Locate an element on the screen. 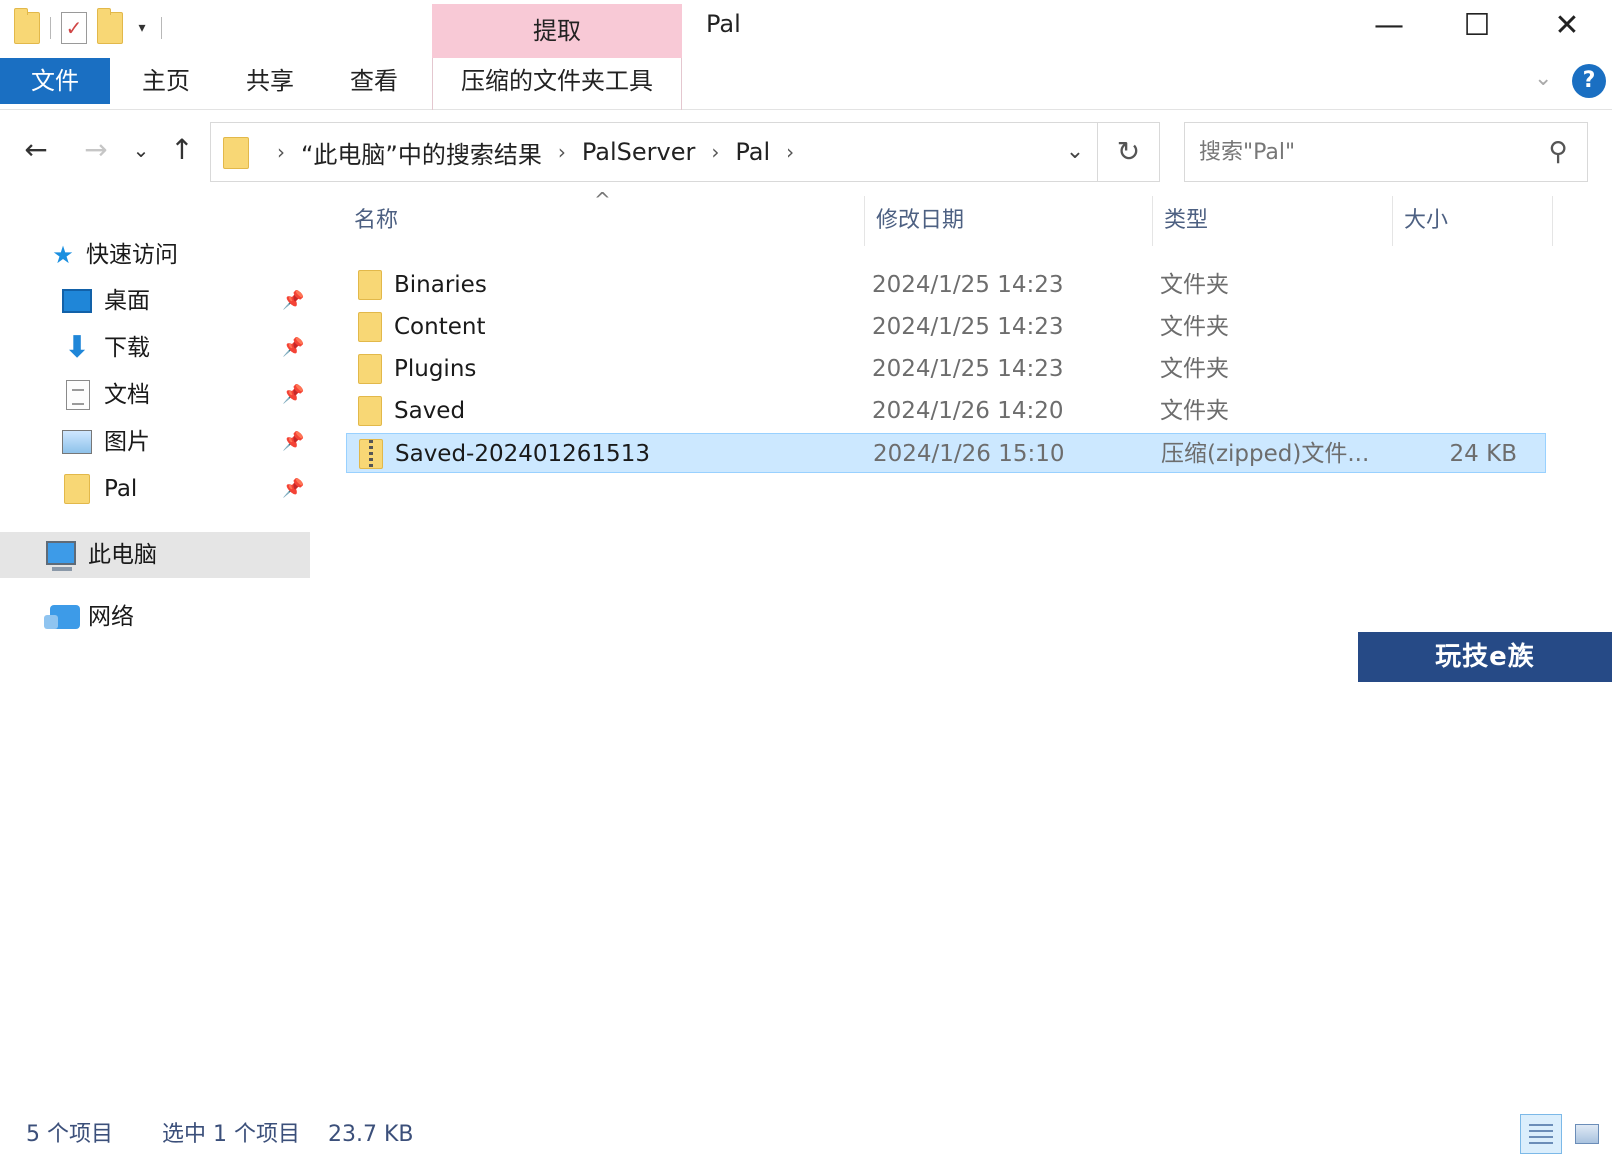 The height and width of the screenshot is (1160, 1612). sidebar-item-label: 桌面 is located at coordinates (127, 301).